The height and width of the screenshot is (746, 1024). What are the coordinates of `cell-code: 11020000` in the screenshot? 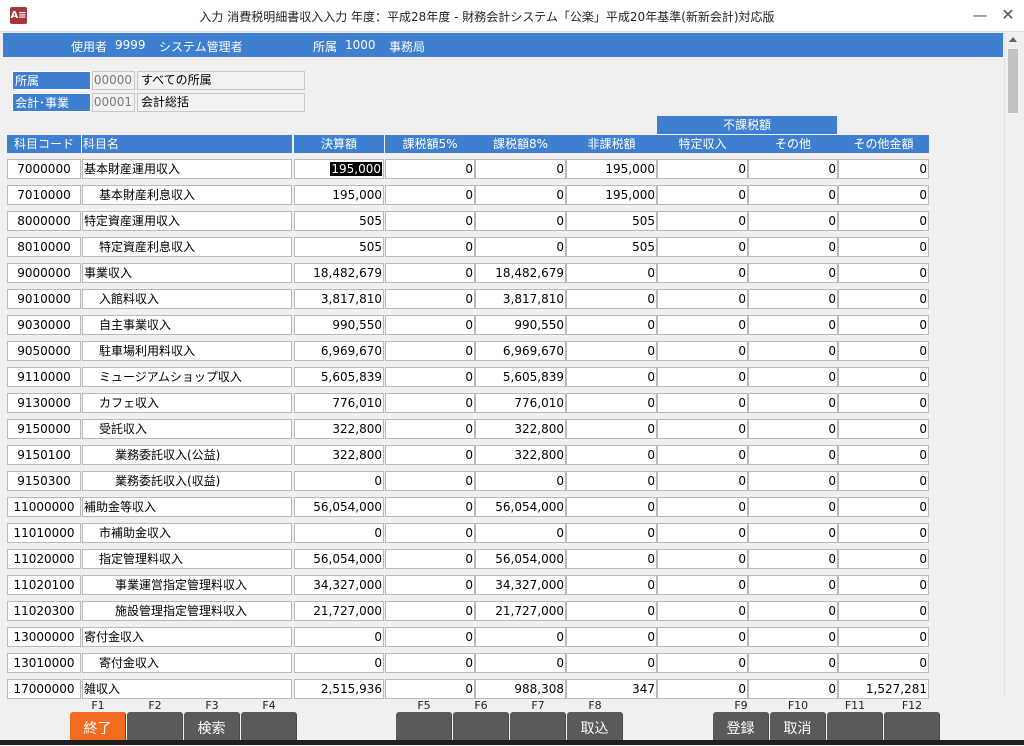 It's located at (44, 559).